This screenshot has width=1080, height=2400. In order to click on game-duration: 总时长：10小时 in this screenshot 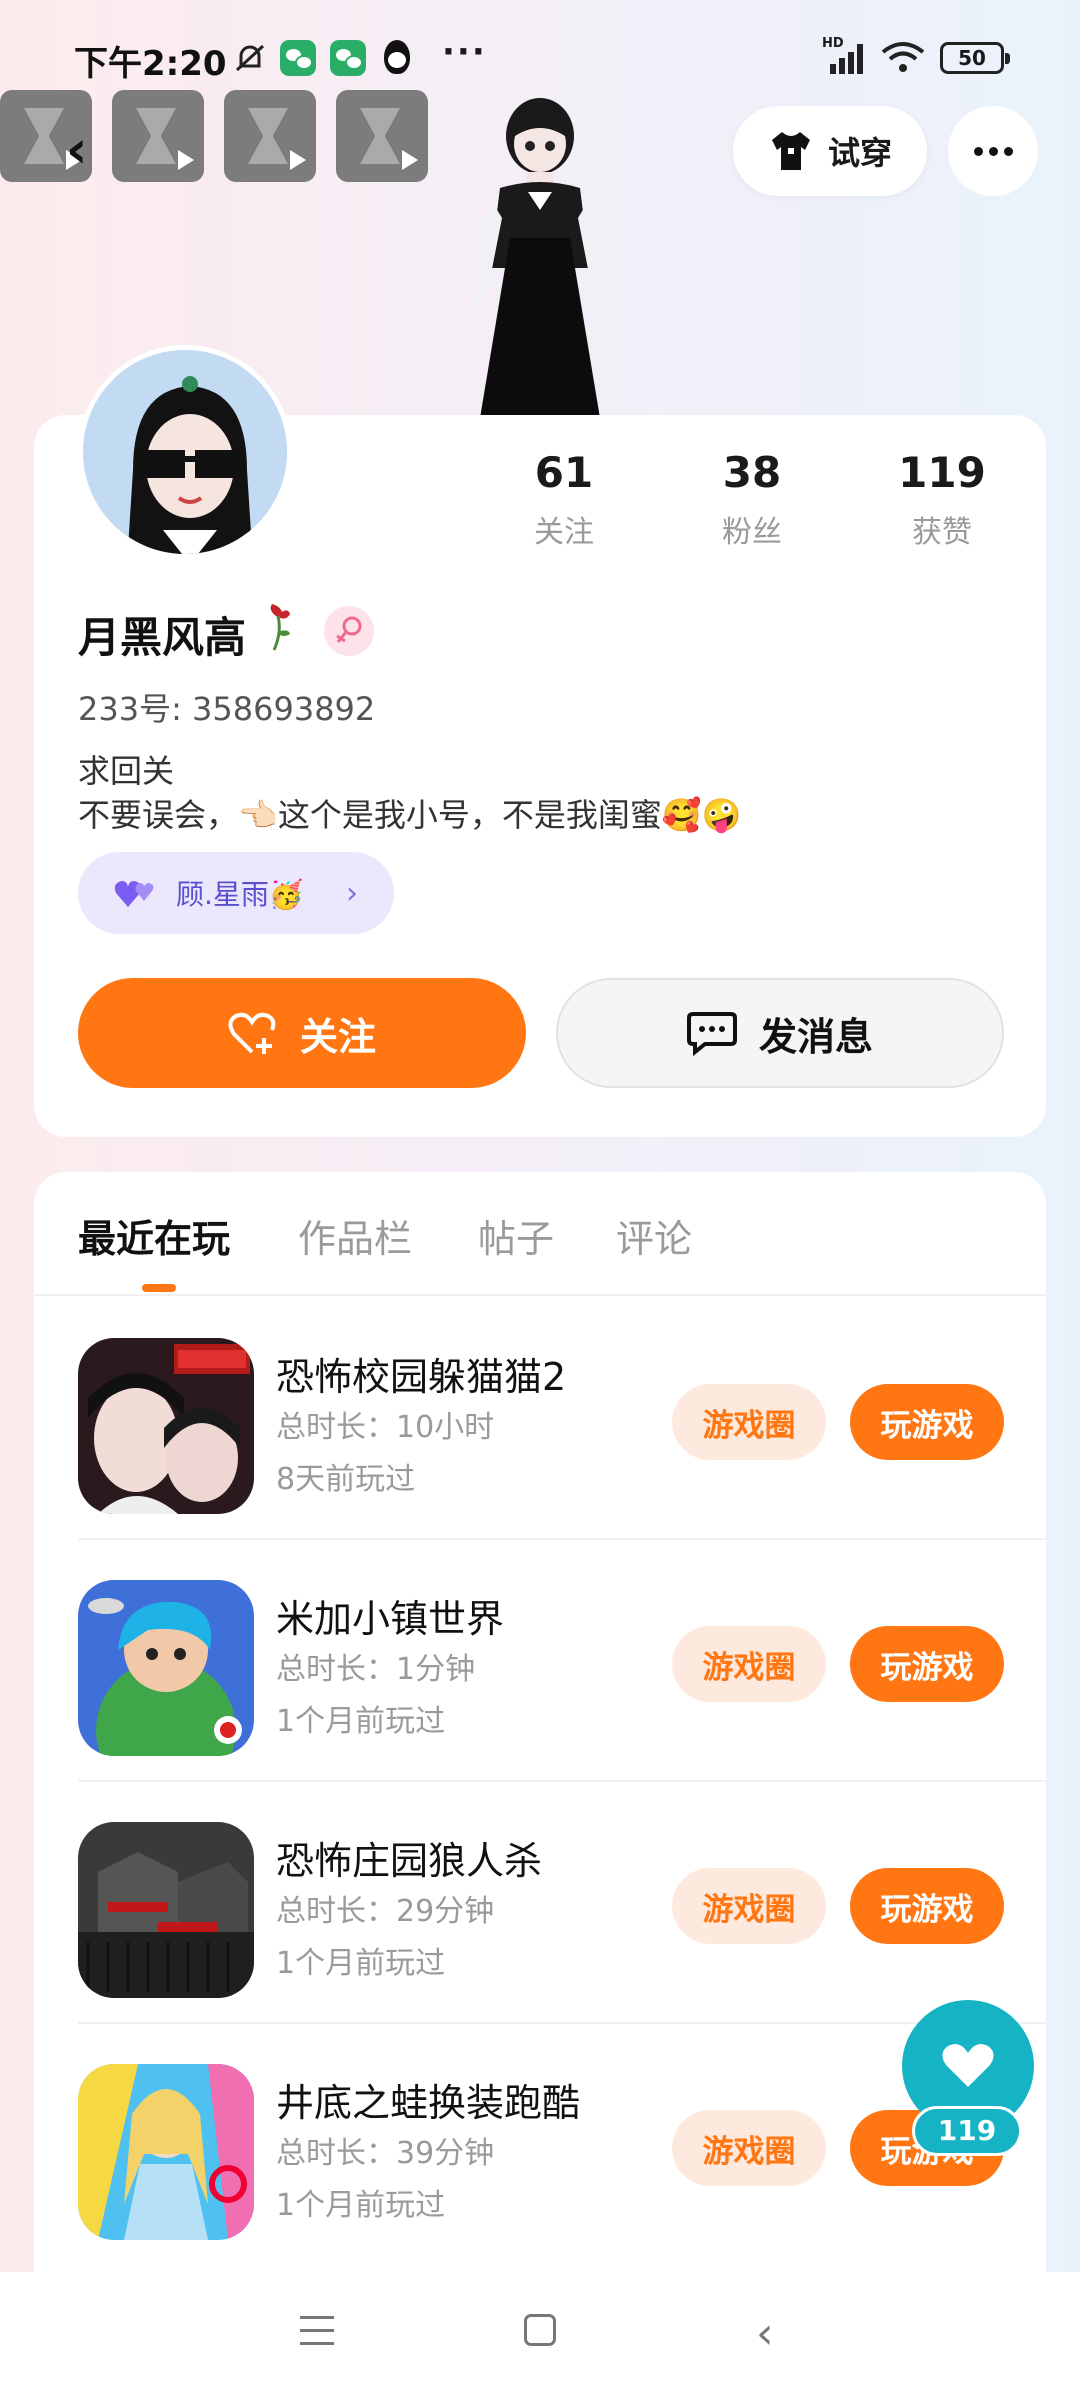, I will do `click(385, 1427)`.